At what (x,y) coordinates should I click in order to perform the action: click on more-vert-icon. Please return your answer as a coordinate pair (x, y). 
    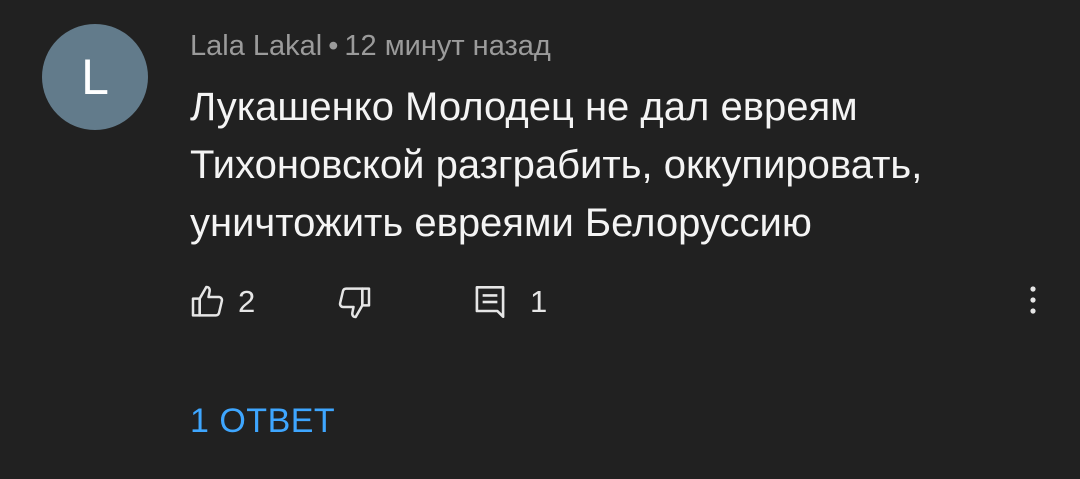
    Looking at the image, I should click on (1033, 302).